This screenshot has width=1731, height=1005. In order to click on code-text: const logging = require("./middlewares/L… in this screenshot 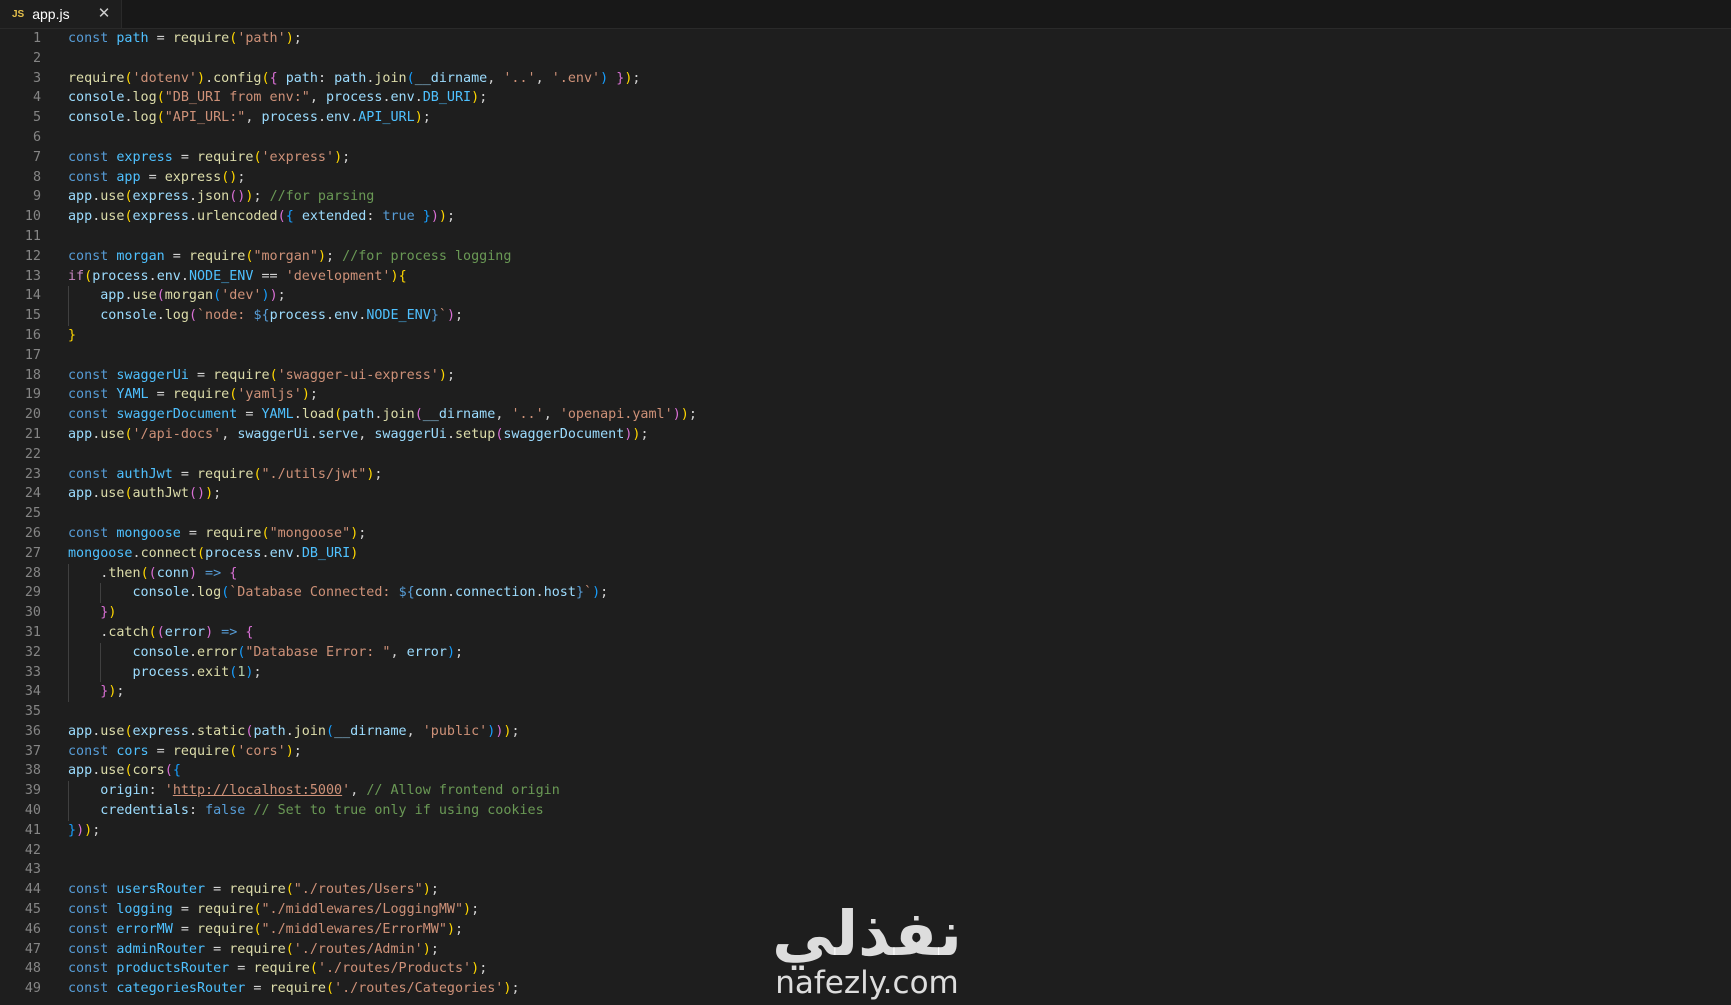, I will do `click(273, 910)`.